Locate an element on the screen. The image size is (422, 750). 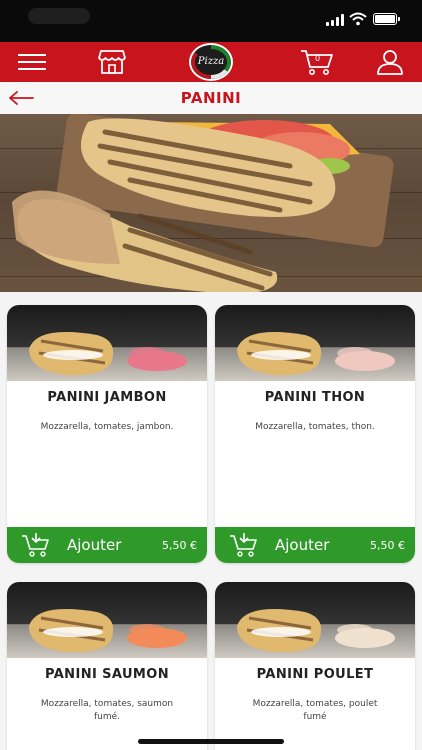
signal-icon is located at coordinates (335, 20).